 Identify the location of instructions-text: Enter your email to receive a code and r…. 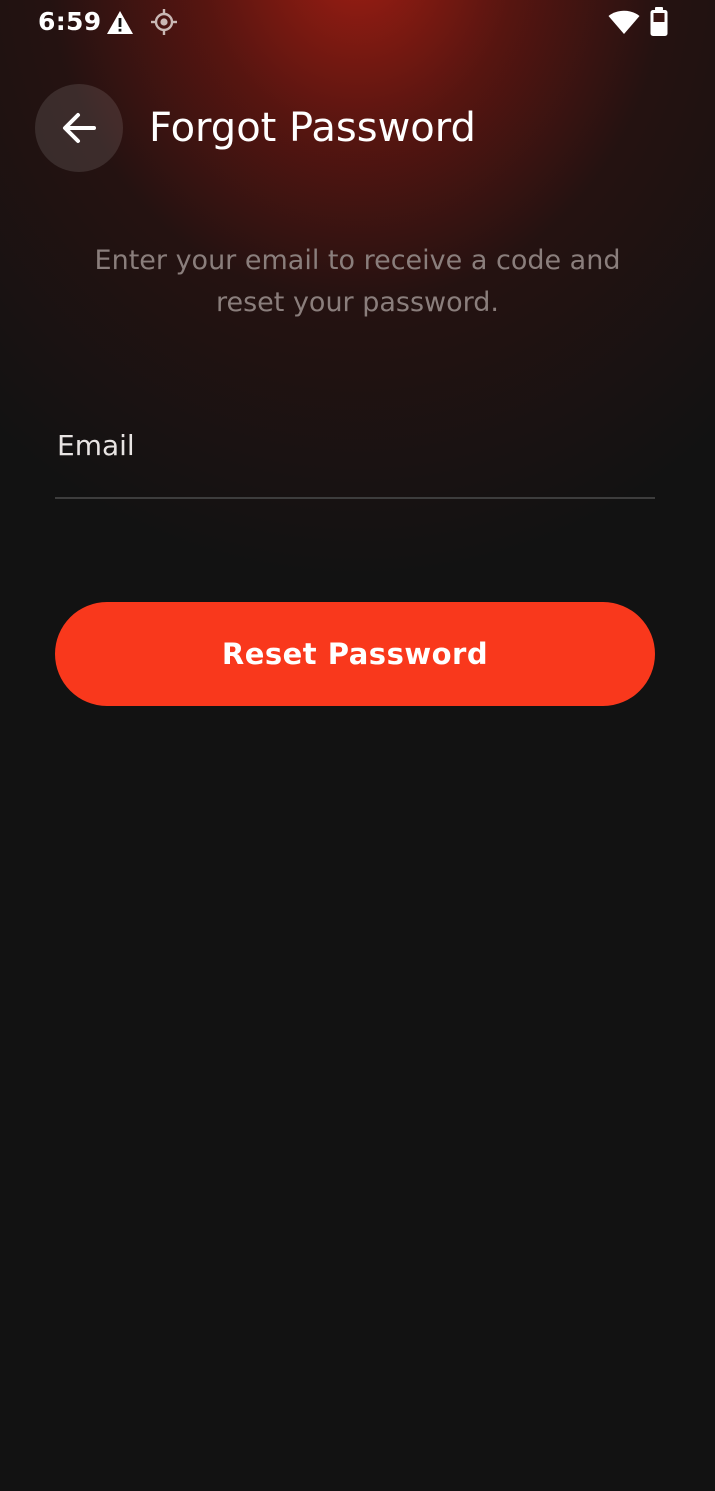
(357, 281).